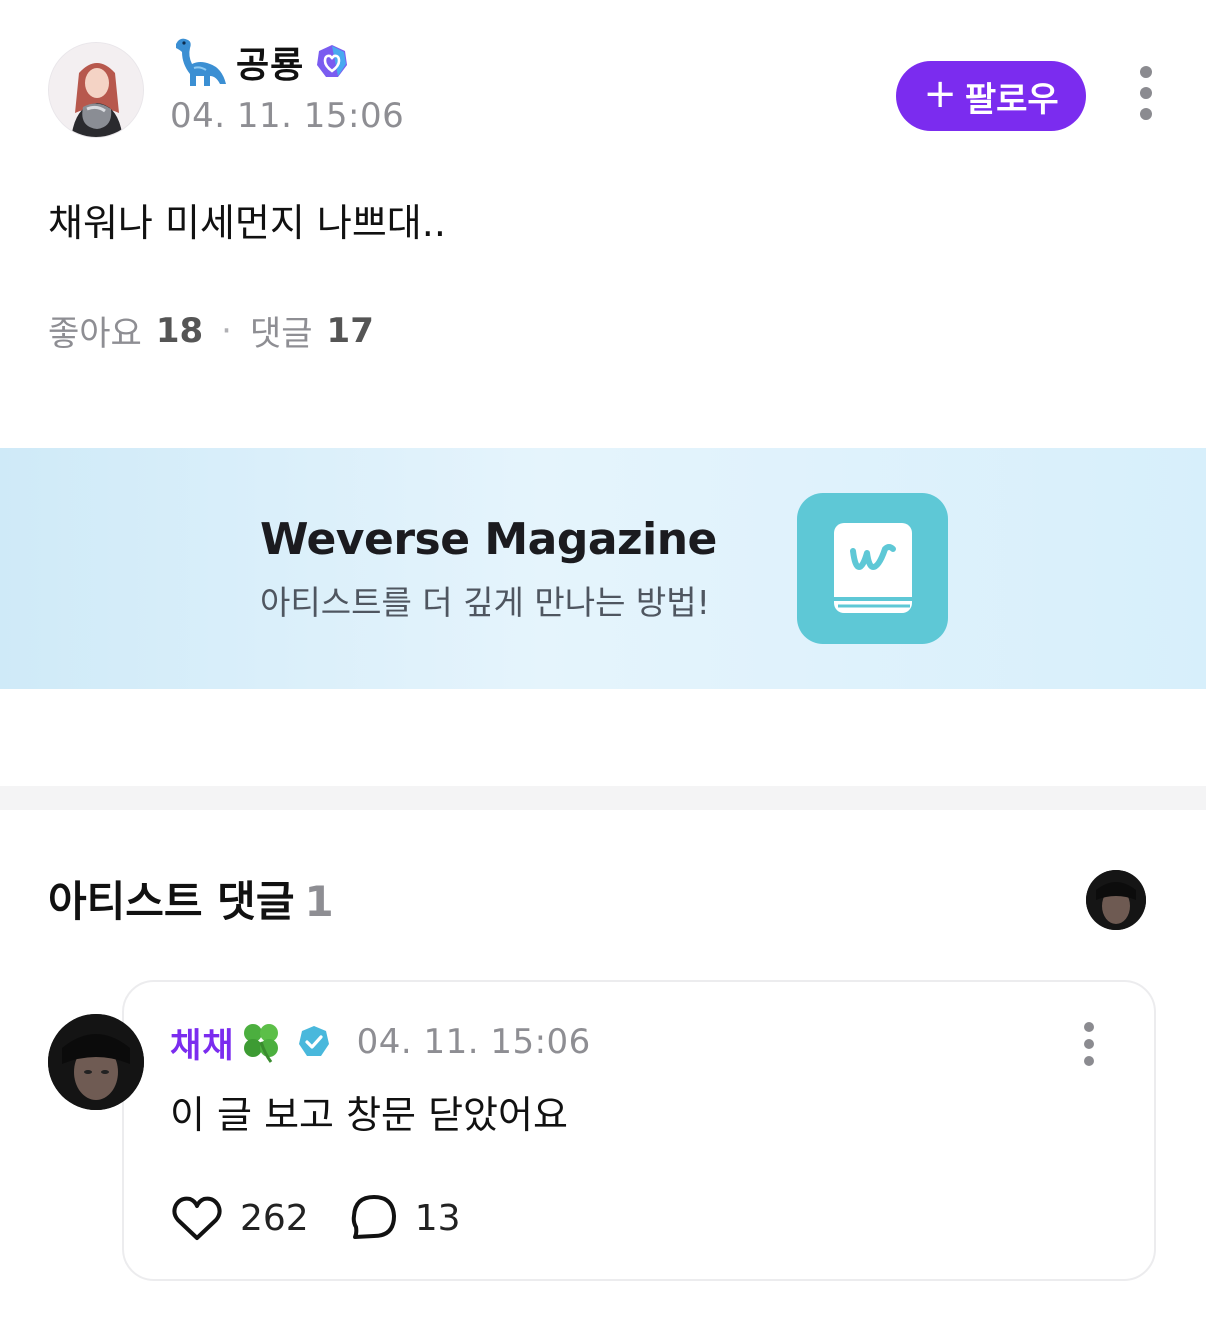 This screenshot has width=1206, height=1323. I want to click on artist-comments-title: 아티스트 댓글 1, so click(191, 898).